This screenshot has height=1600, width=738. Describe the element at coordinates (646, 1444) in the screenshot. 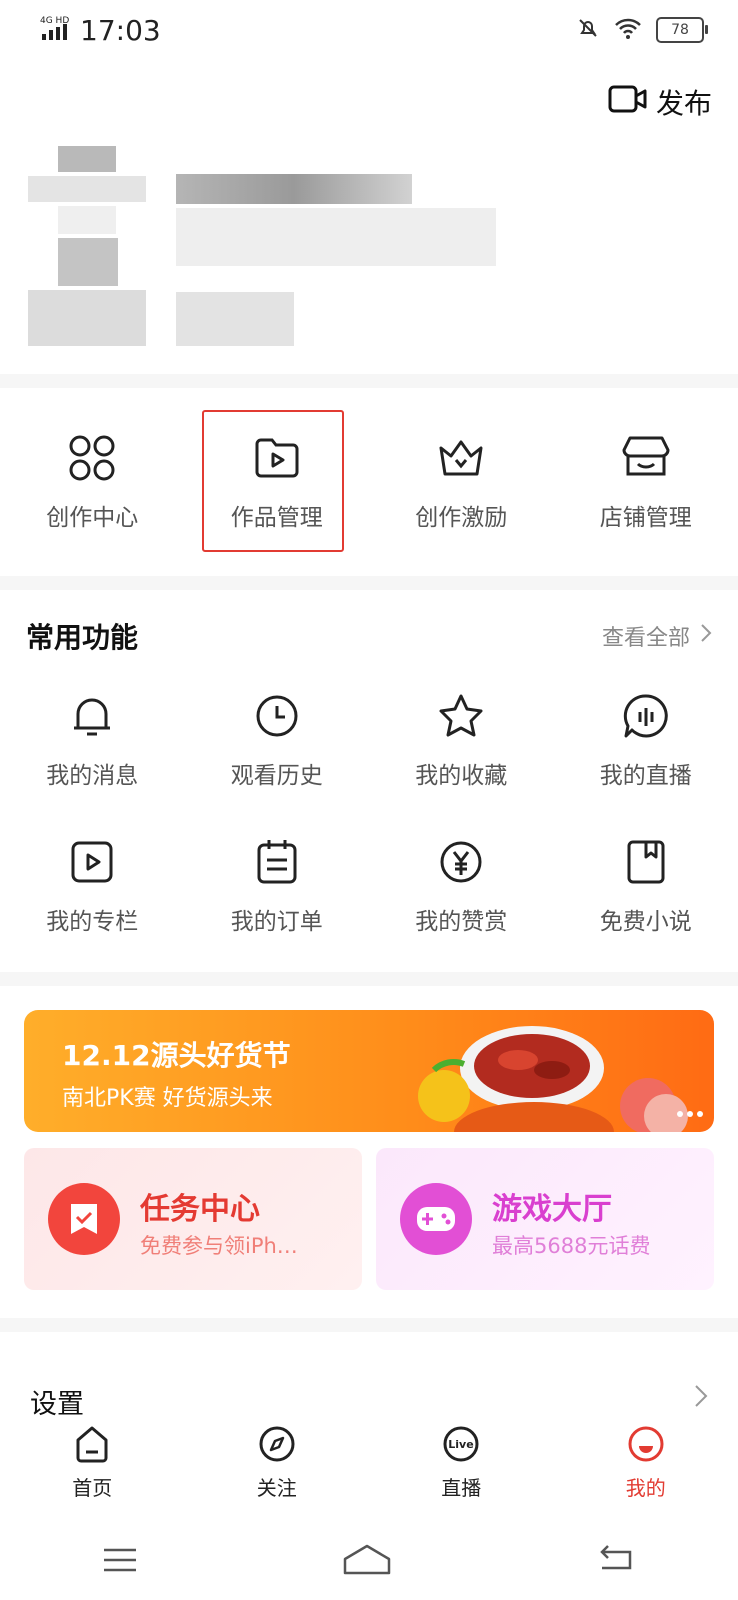

I see `profile-icon` at that location.